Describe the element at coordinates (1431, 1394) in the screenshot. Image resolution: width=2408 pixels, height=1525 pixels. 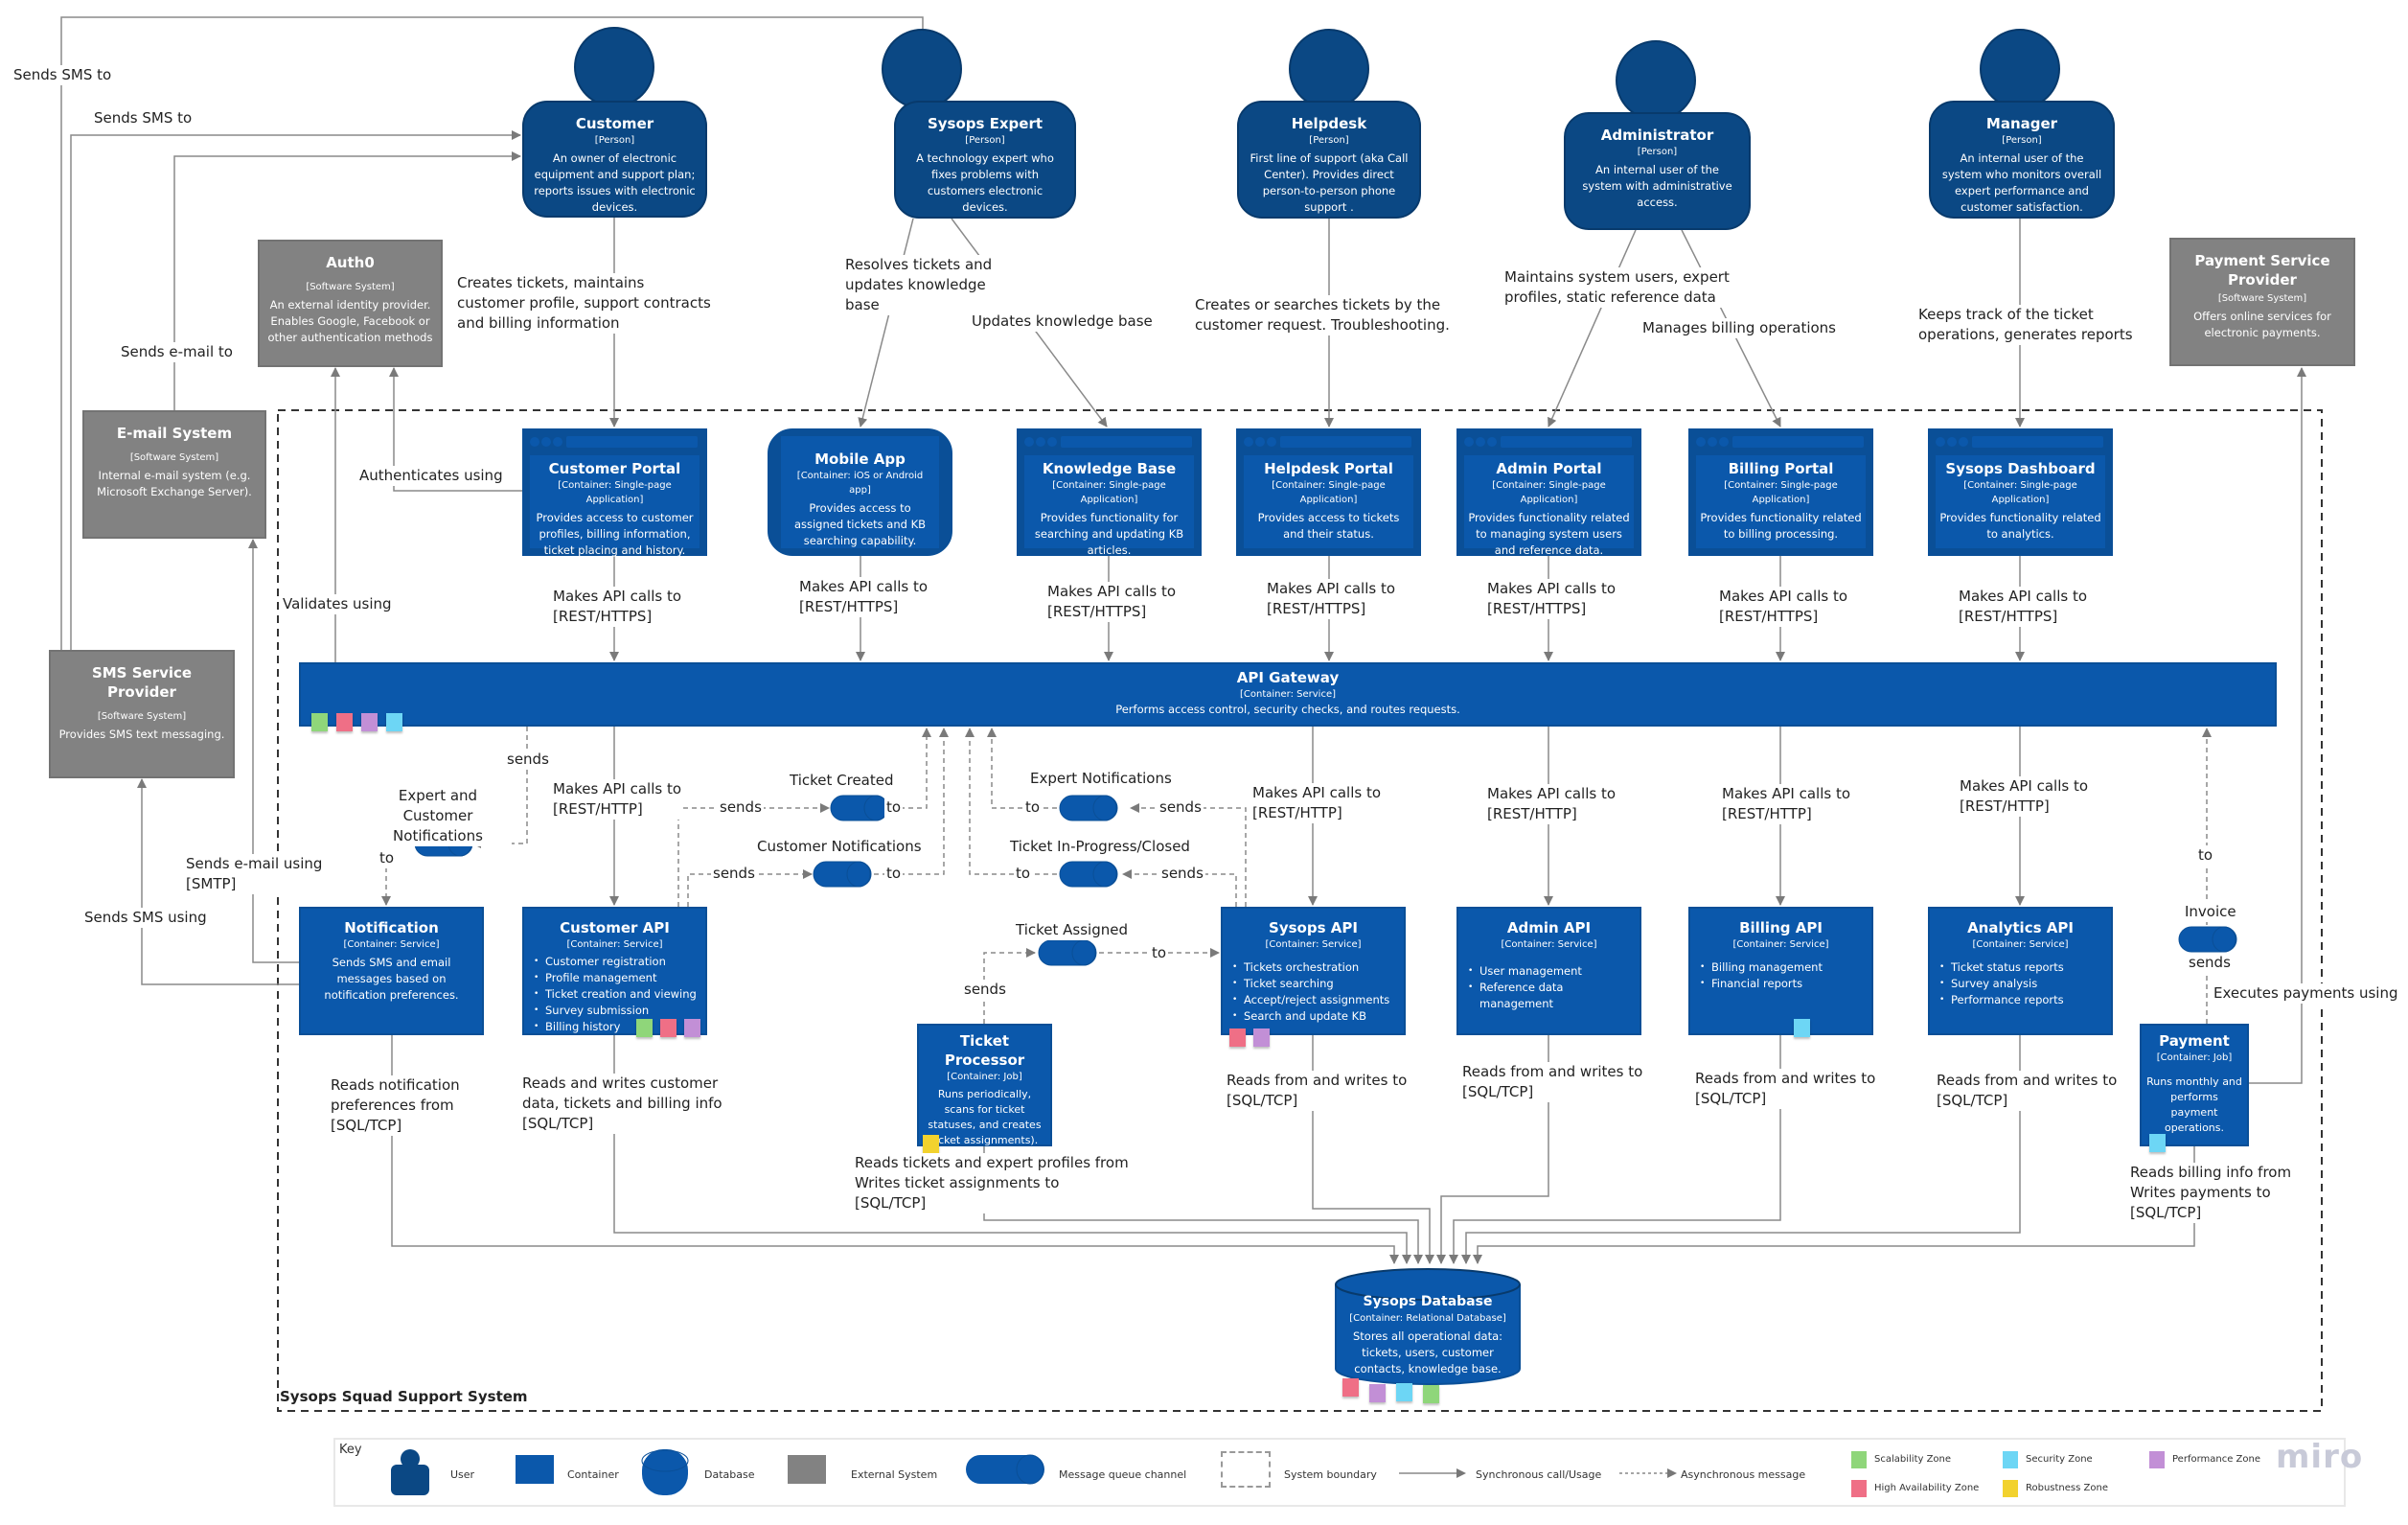
I see `scalability-zone-tag` at that location.